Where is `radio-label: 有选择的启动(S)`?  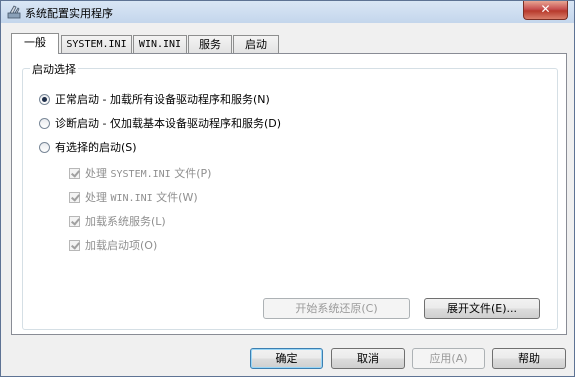
radio-label: 有选择的启动(S) is located at coordinates (96, 147).